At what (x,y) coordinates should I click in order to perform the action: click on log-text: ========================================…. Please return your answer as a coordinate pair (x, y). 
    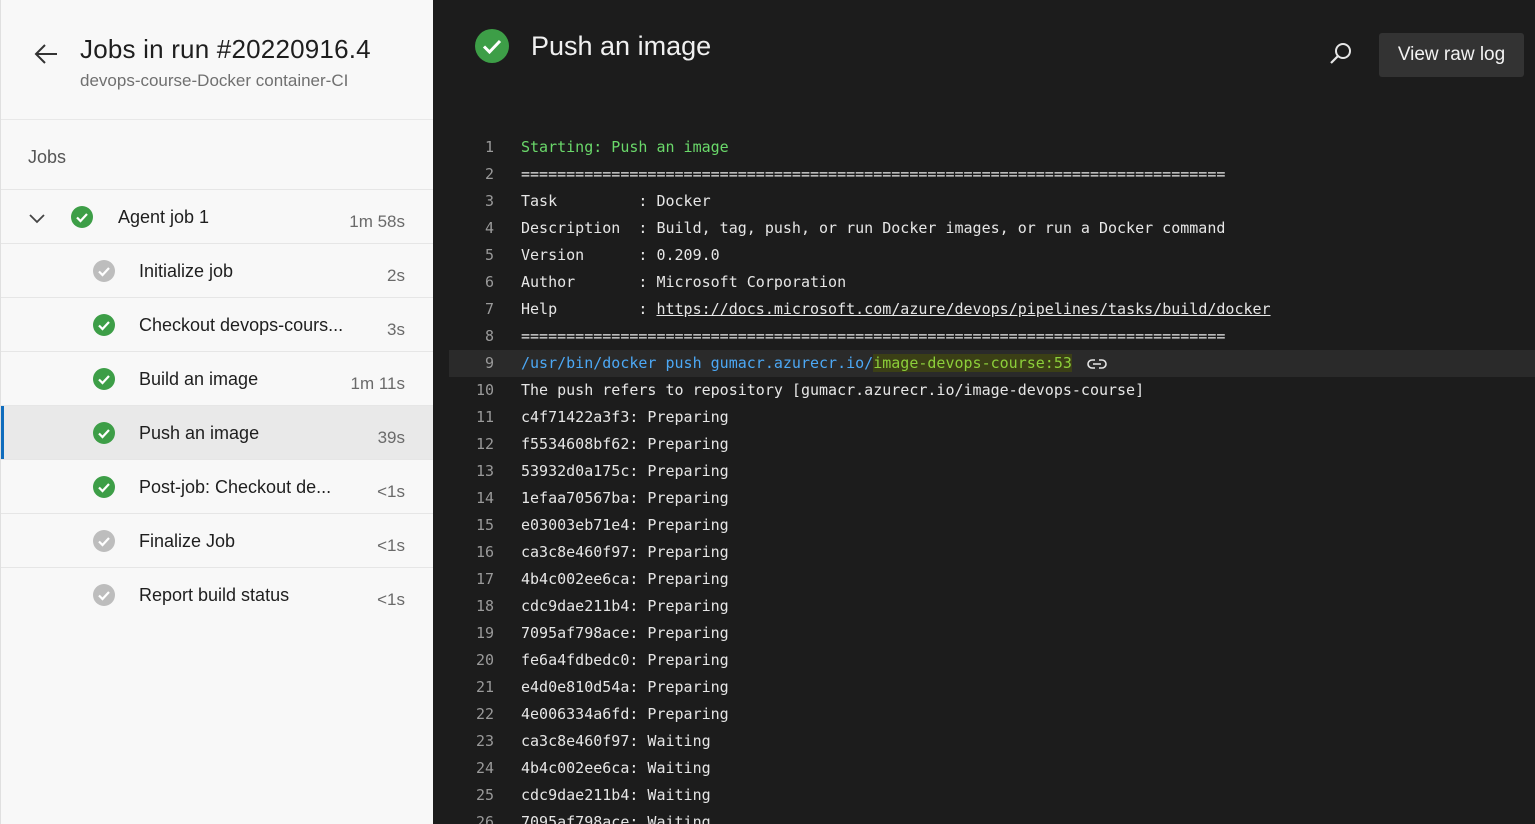
    Looking at the image, I should click on (873, 174).